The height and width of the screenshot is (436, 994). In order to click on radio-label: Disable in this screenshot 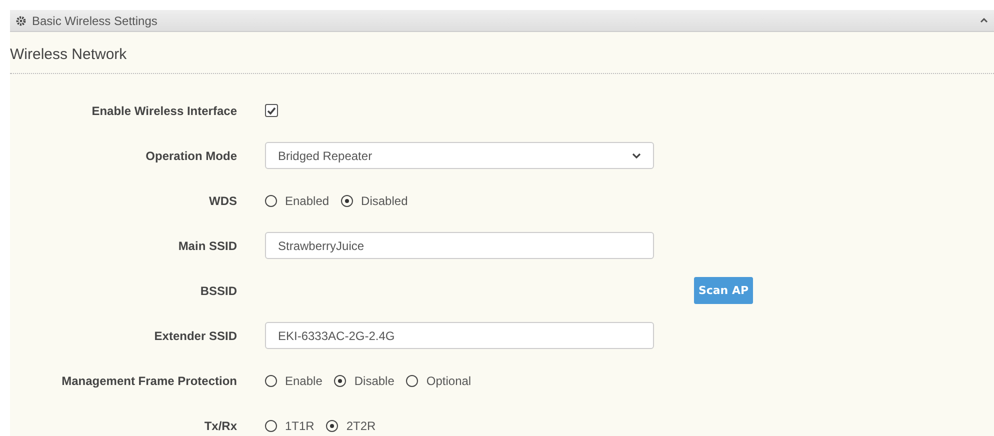, I will do `click(374, 381)`.